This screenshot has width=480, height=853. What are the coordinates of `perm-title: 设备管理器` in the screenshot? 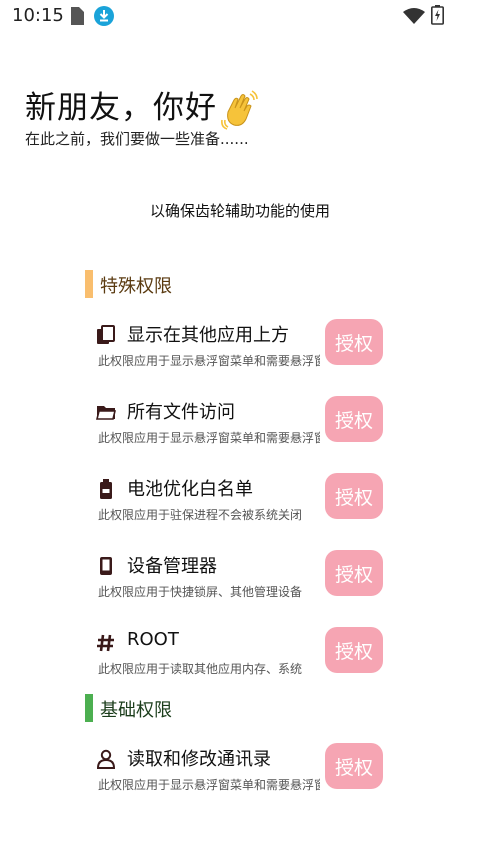 It's located at (172, 566).